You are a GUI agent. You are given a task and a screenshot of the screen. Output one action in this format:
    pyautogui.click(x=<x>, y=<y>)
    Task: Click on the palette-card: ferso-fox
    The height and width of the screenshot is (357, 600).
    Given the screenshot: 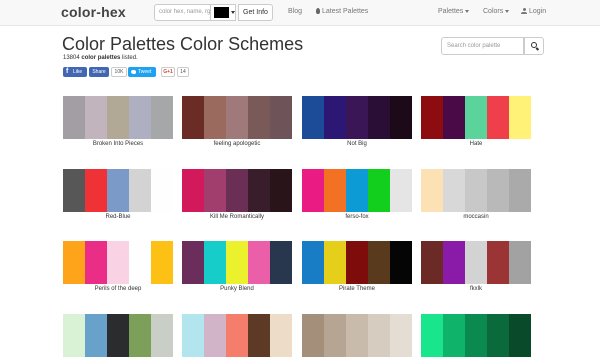 What is the action you would take?
    pyautogui.click(x=357, y=194)
    